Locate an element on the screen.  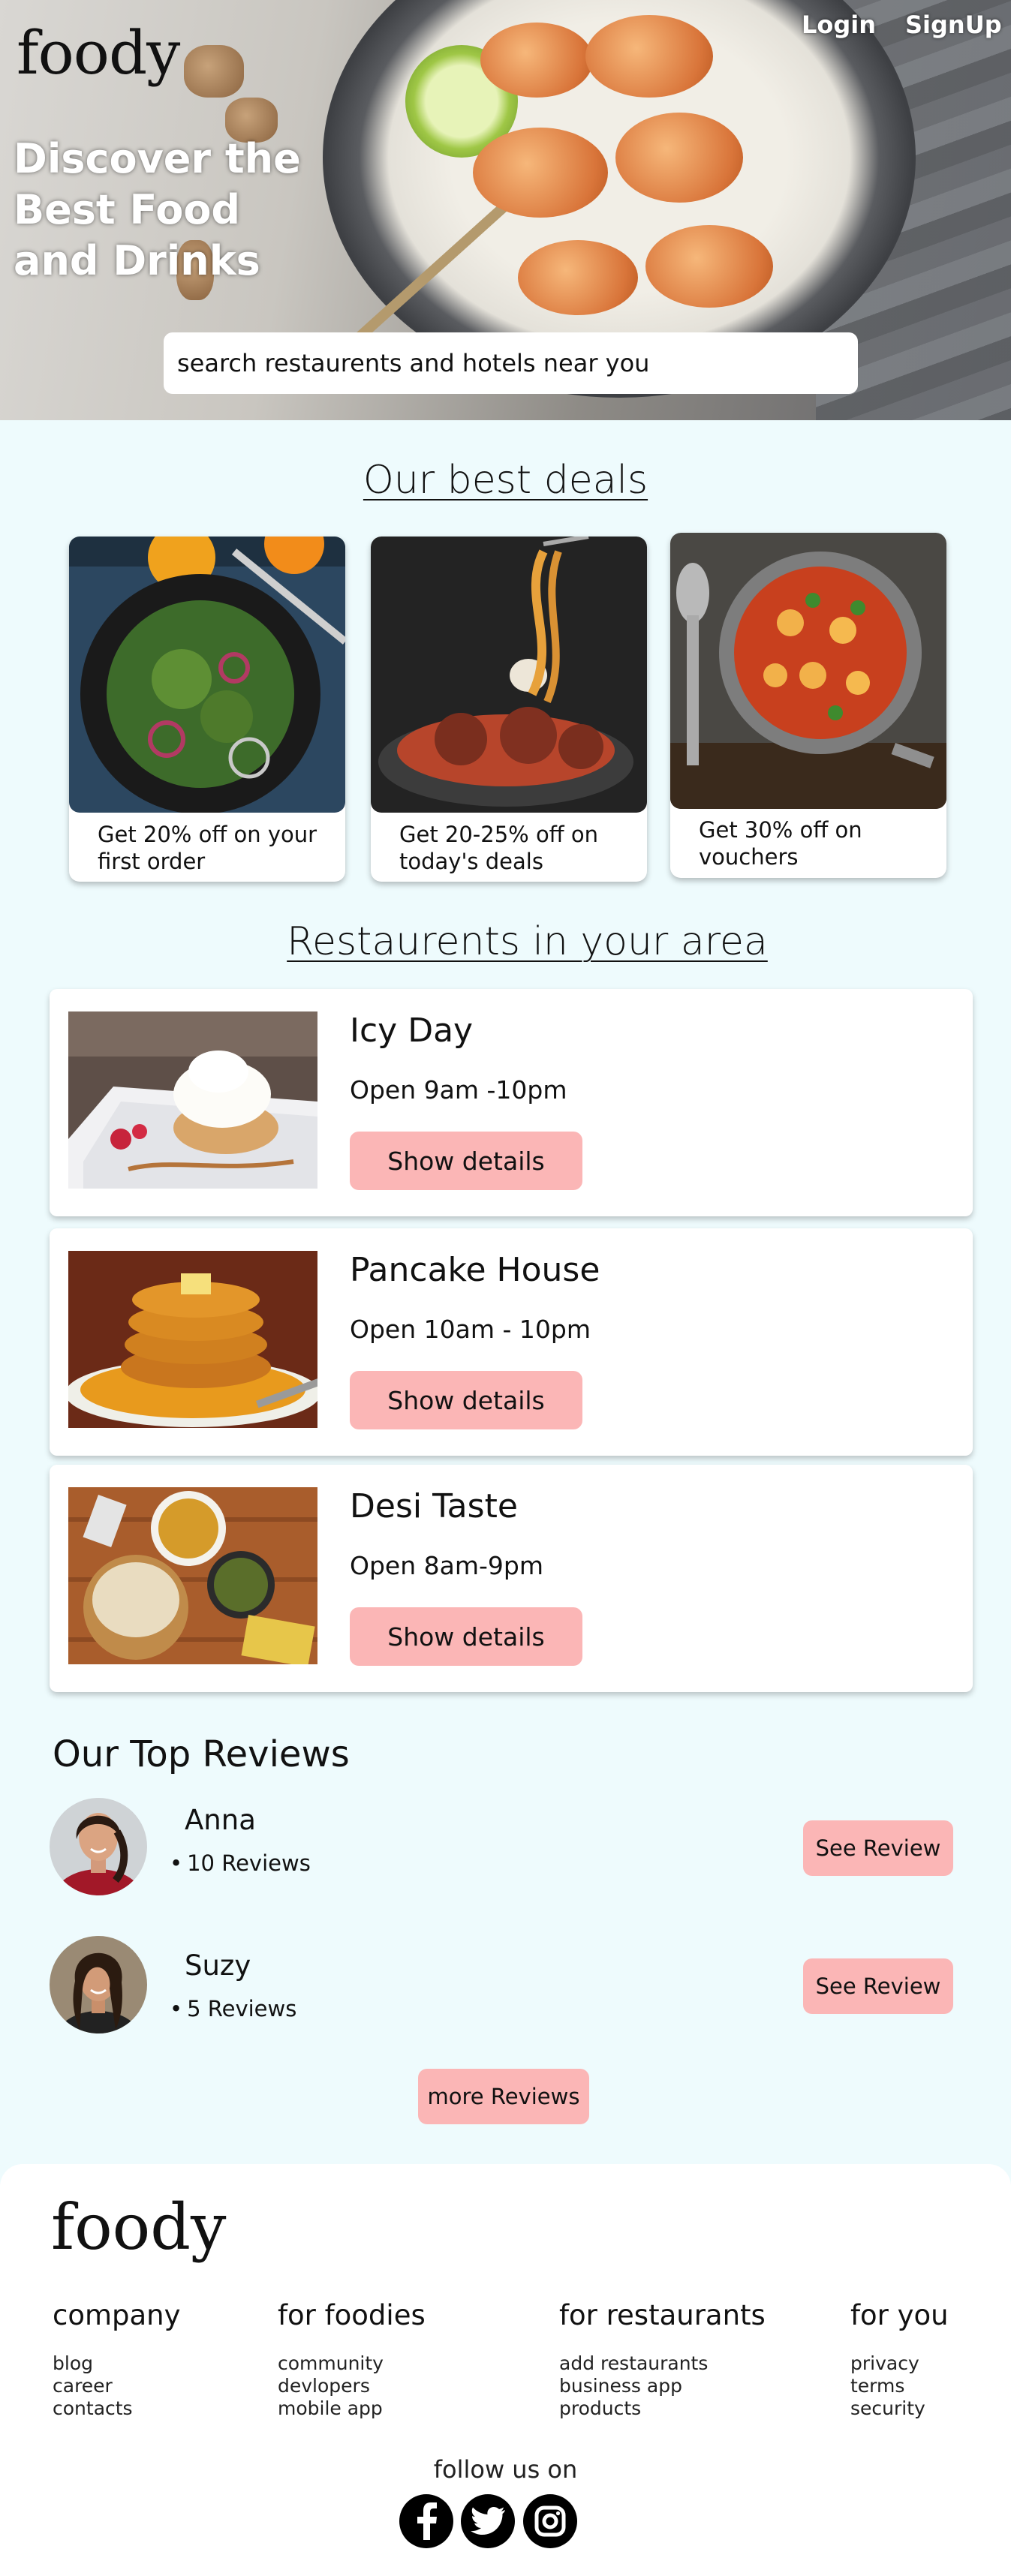
deal-card: Get 20% off on your first order is located at coordinates (207, 709).